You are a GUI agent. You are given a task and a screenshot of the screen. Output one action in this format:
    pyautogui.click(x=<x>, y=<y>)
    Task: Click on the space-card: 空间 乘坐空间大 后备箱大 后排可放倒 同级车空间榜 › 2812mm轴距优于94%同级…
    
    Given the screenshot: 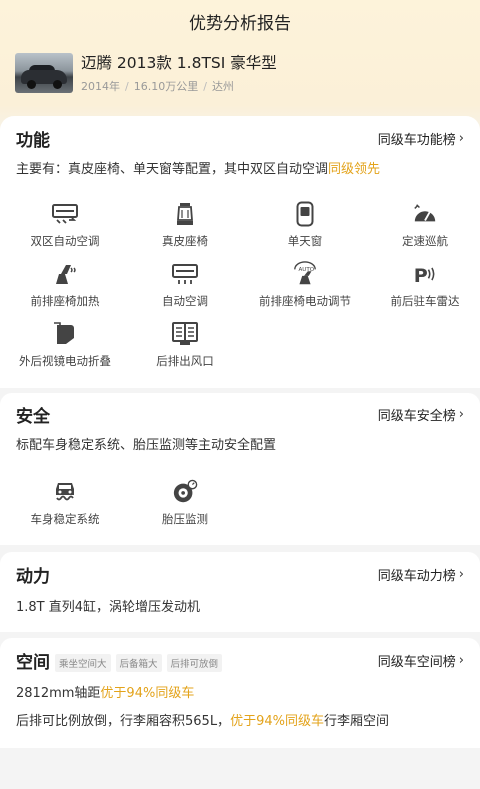 What is the action you would take?
    pyautogui.click(x=240, y=693)
    